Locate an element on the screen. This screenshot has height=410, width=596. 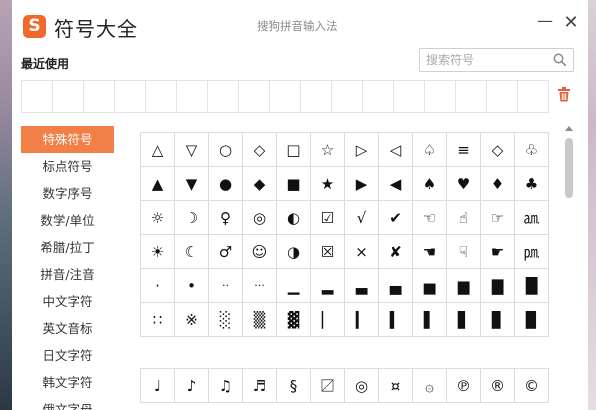
scrollbar is located at coordinates (569, 268).